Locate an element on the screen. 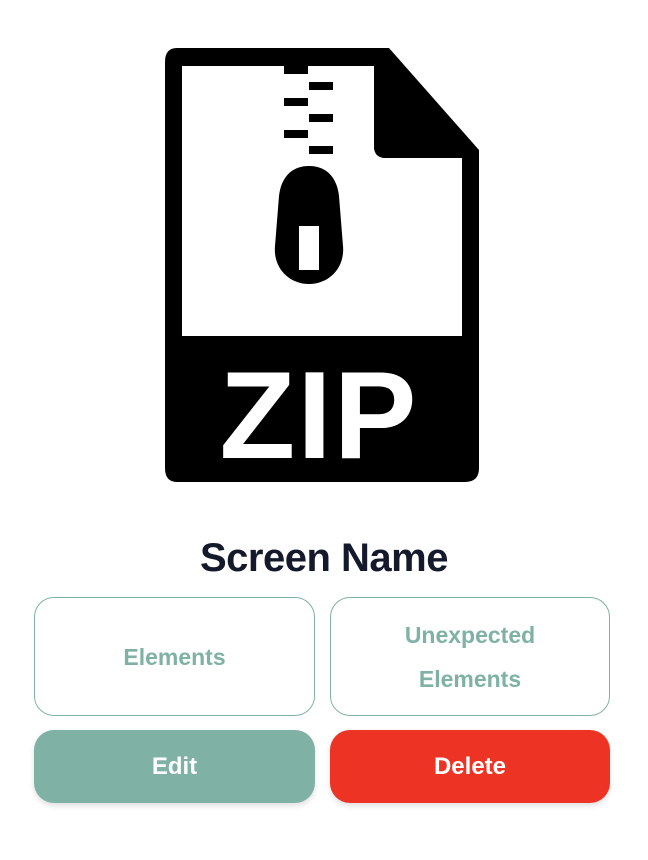 The height and width of the screenshot is (860, 648). edit-button-label: Edit is located at coordinates (174, 766).